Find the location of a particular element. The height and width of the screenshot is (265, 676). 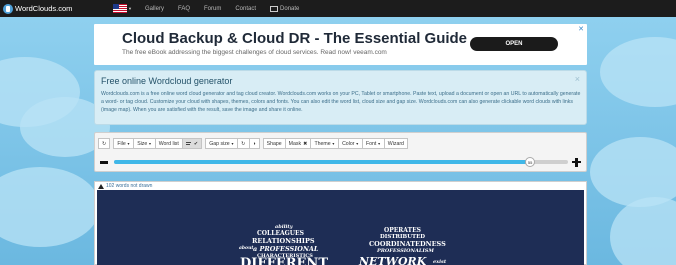

word-list-button: Word list is located at coordinates (168, 143).